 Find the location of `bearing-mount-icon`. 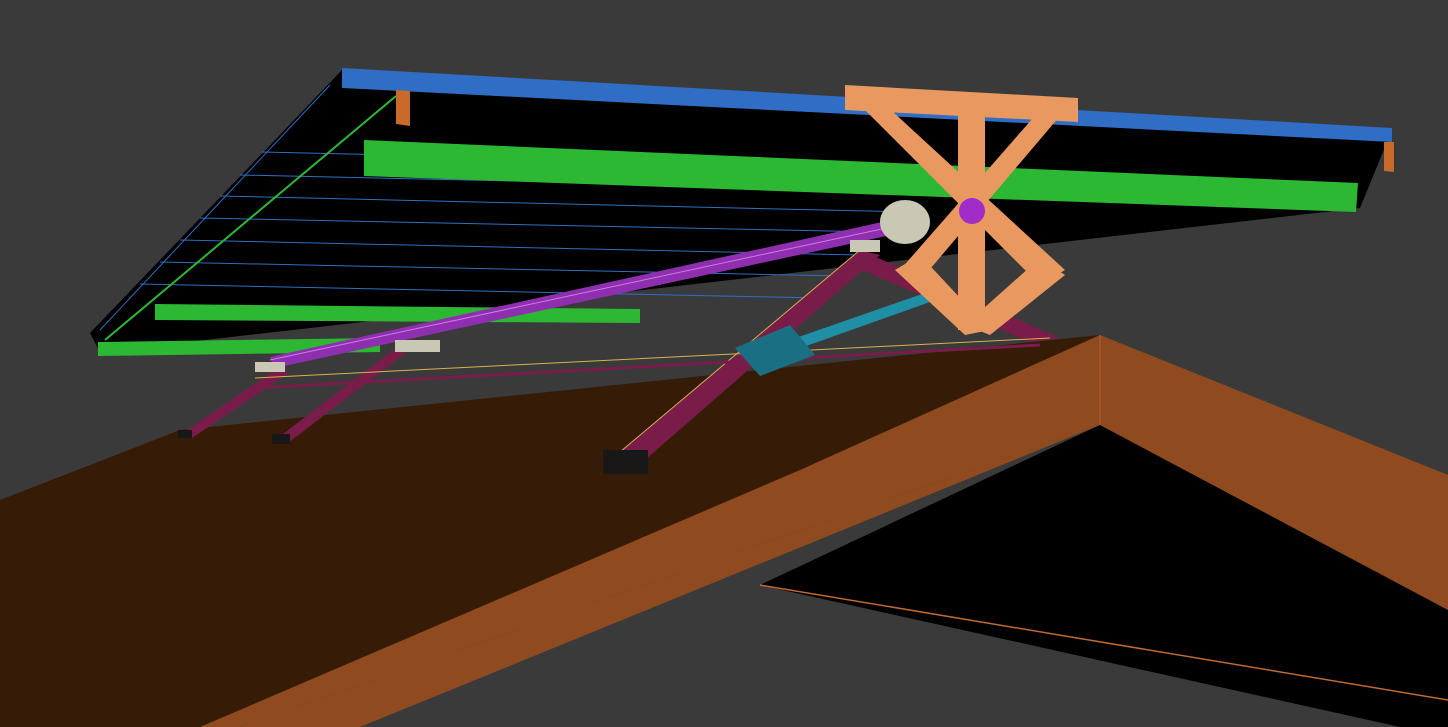

bearing-mount-icon is located at coordinates (905, 222).